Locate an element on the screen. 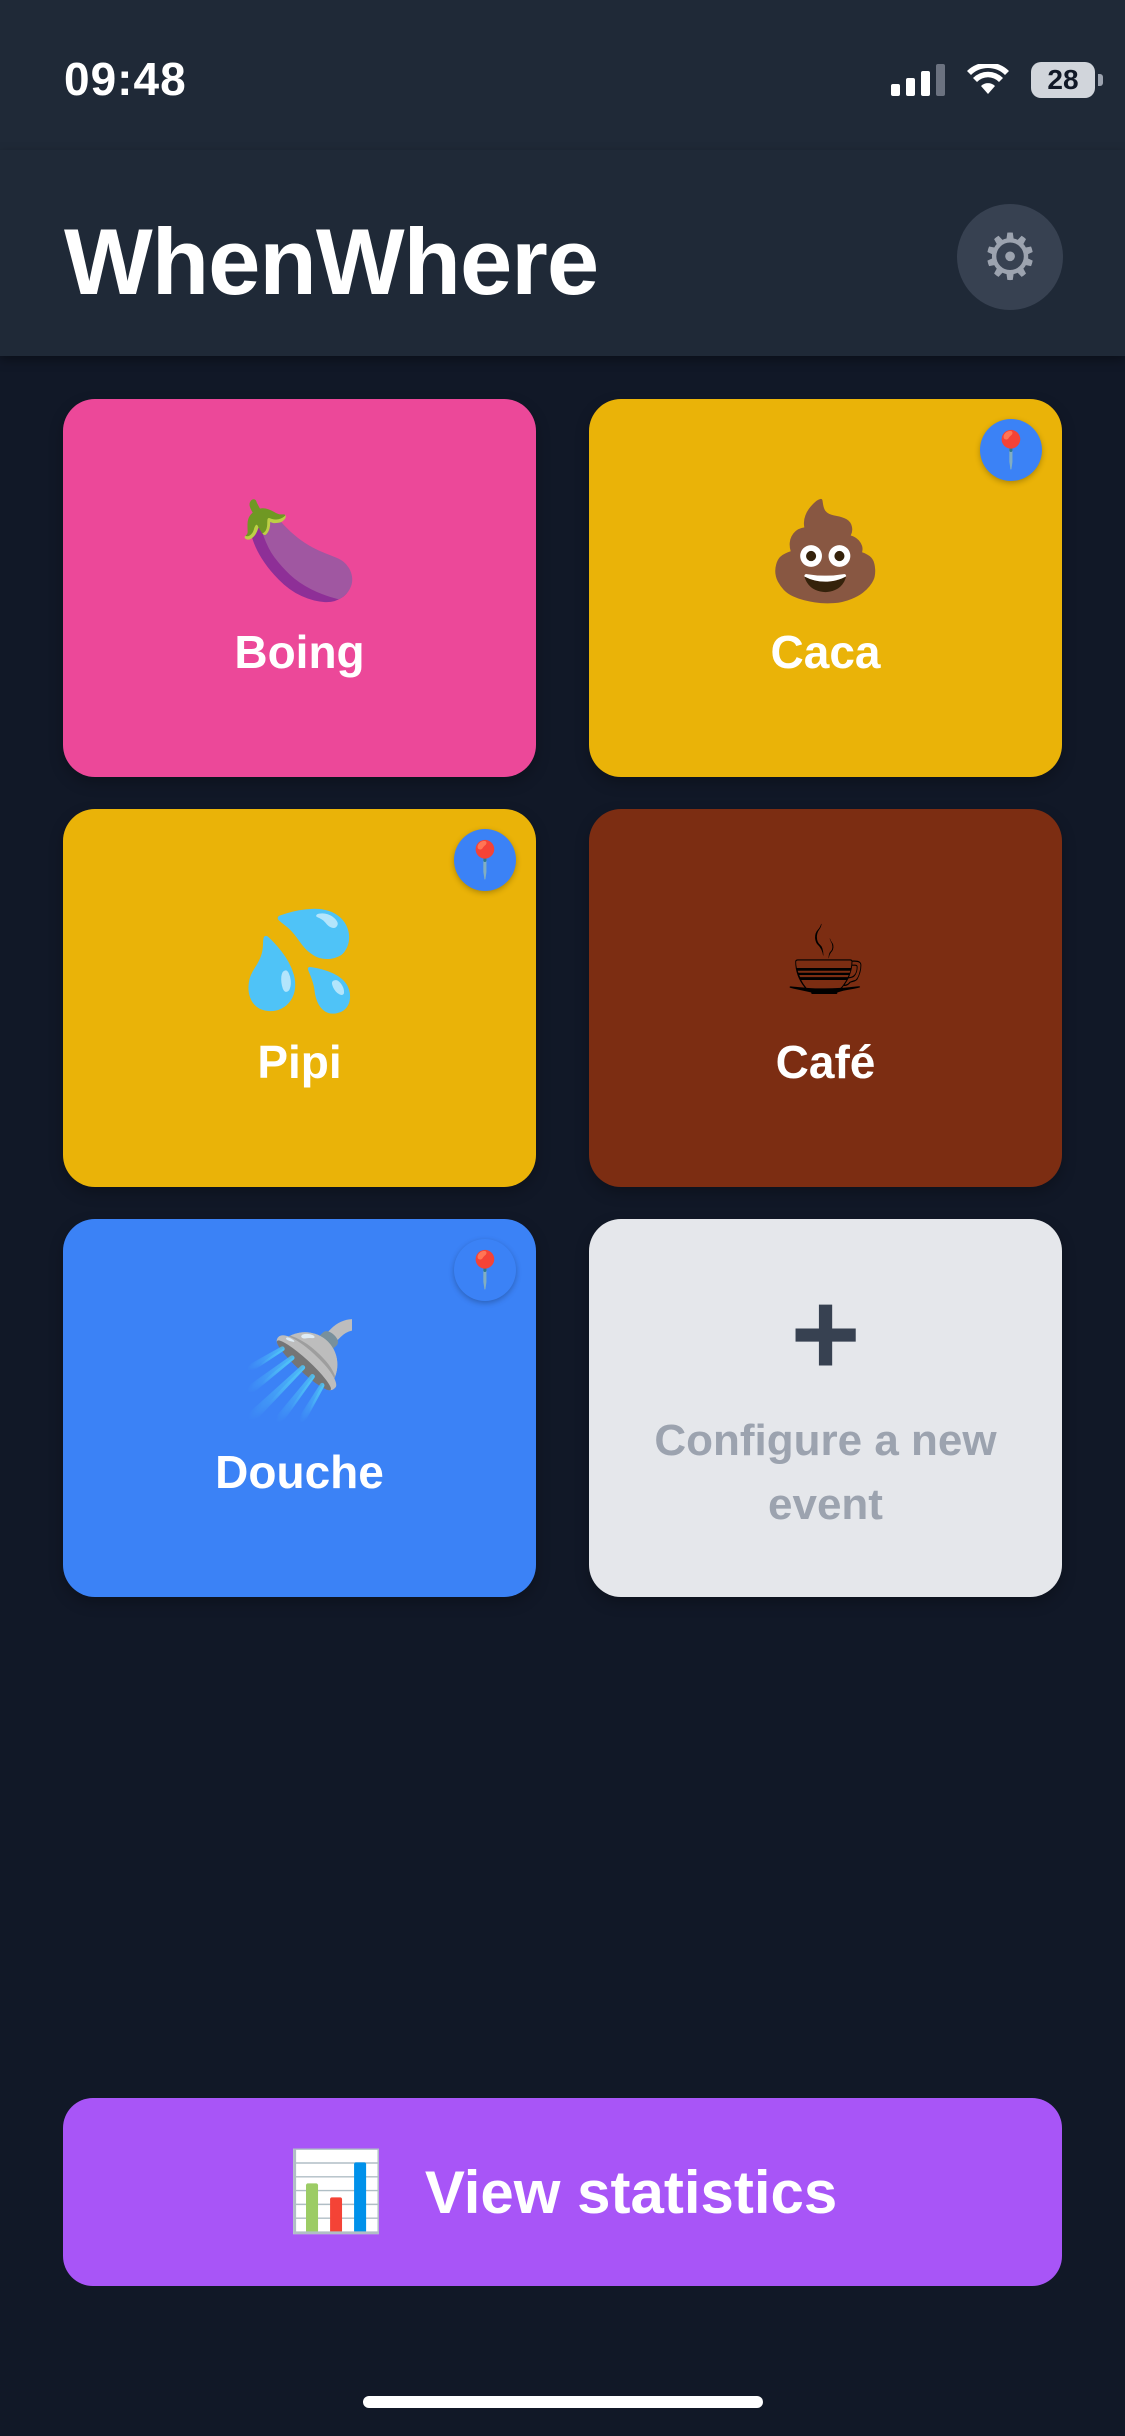 This screenshot has height=2436, width=1125. gear-icon: ⚙ is located at coordinates (1010, 256).